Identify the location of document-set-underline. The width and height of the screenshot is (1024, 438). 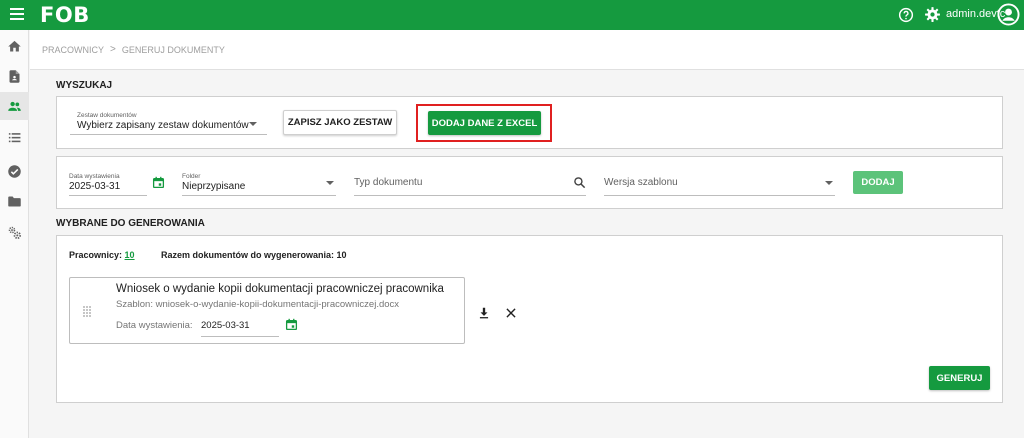
(168, 134).